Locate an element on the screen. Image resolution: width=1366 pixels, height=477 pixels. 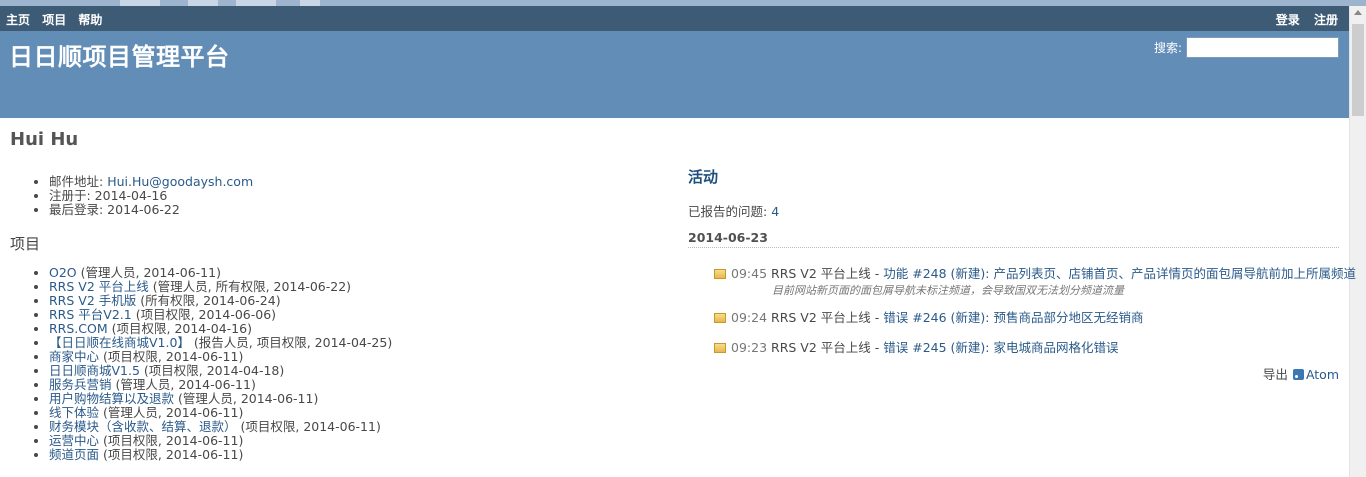
activity-title: 活动 is located at coordinates (703, 177).